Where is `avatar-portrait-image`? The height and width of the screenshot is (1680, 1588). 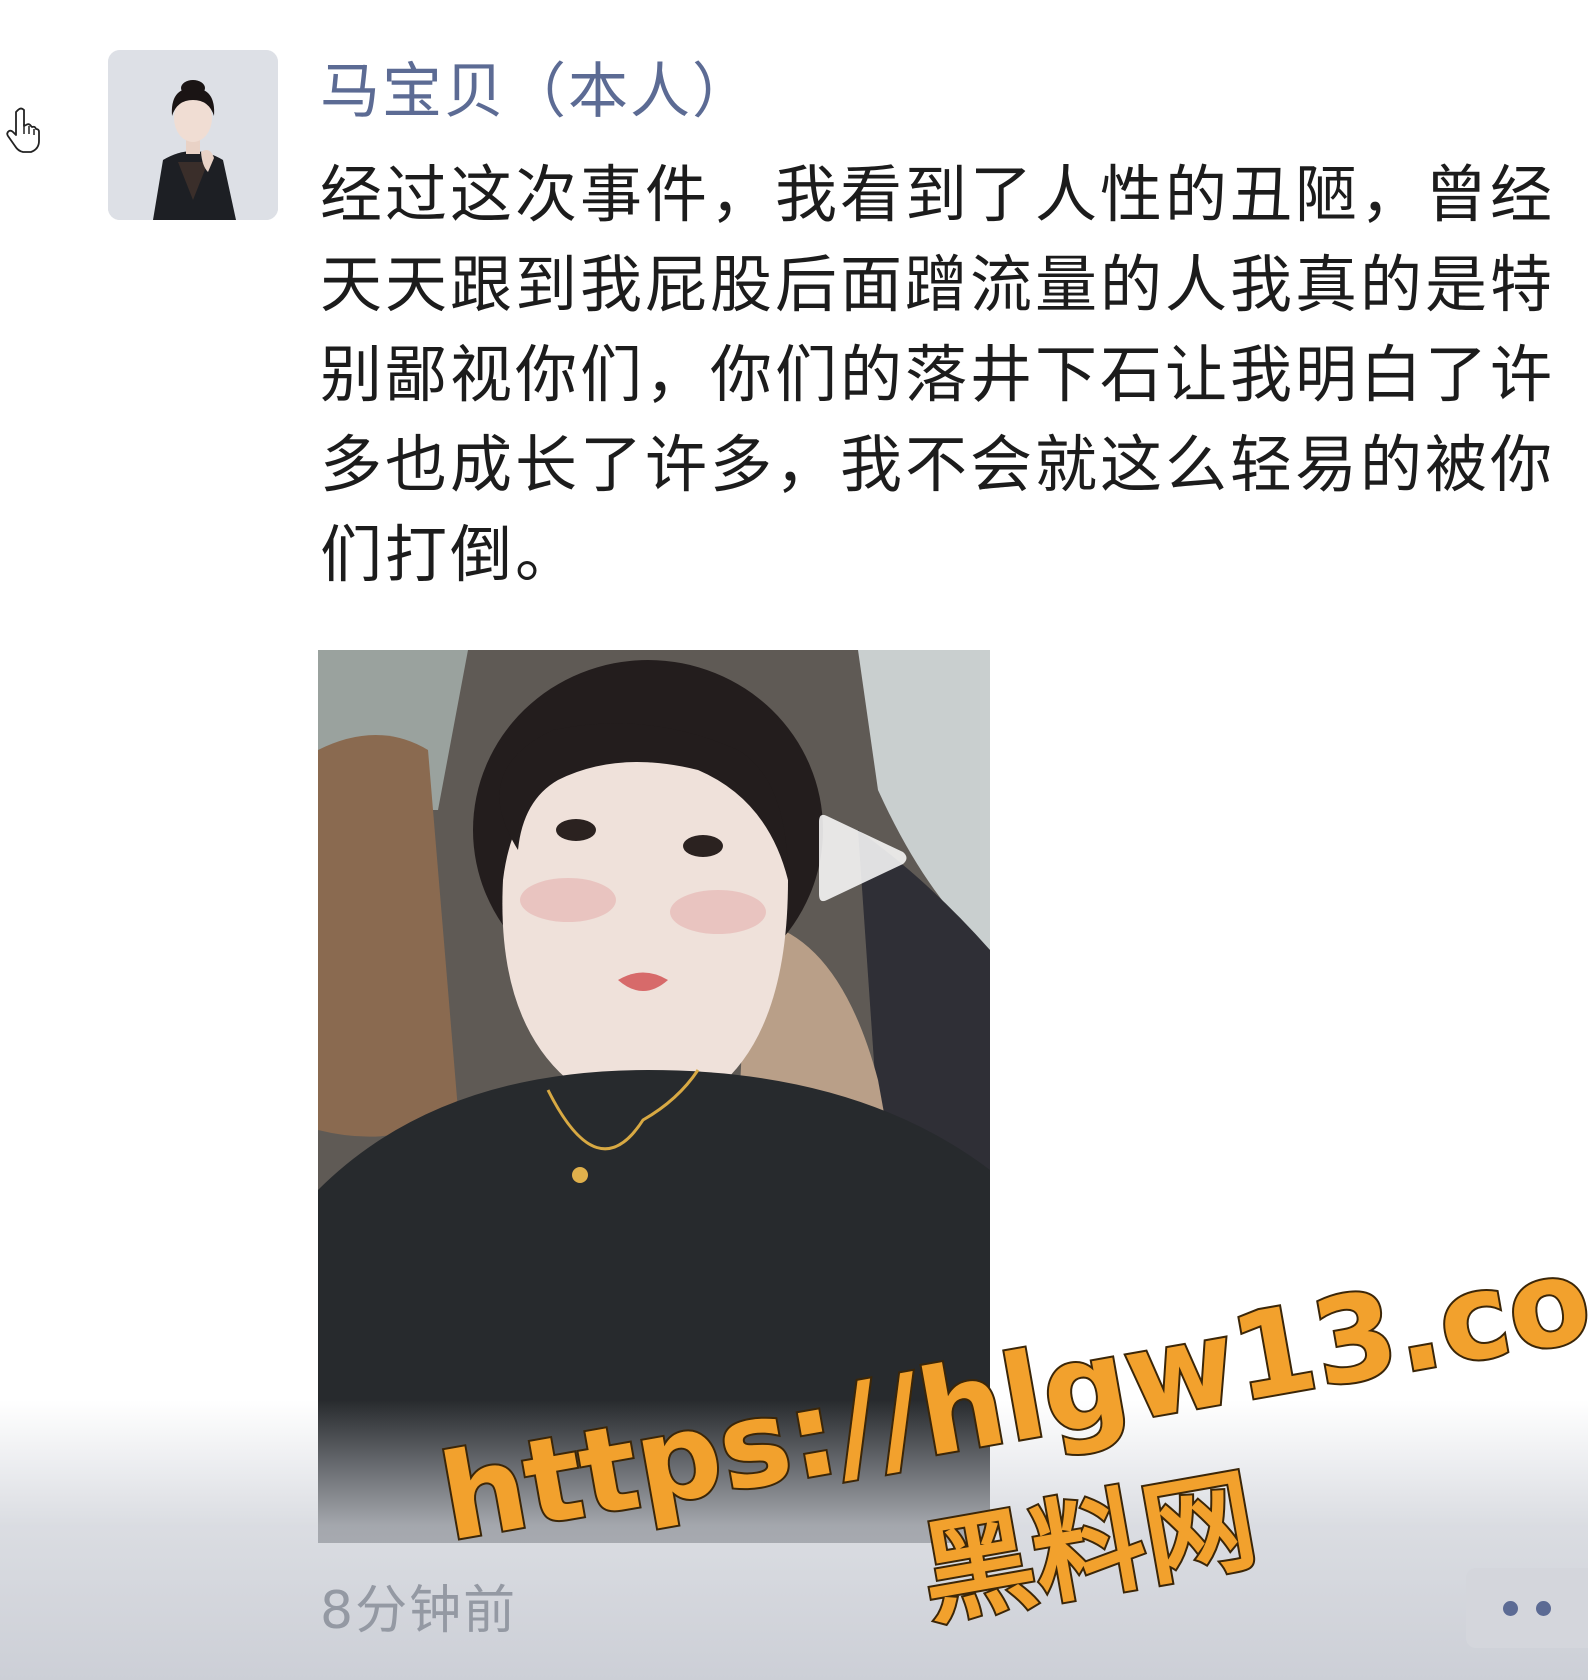 avatar-portrait-image is located at coordinates (193, 135).